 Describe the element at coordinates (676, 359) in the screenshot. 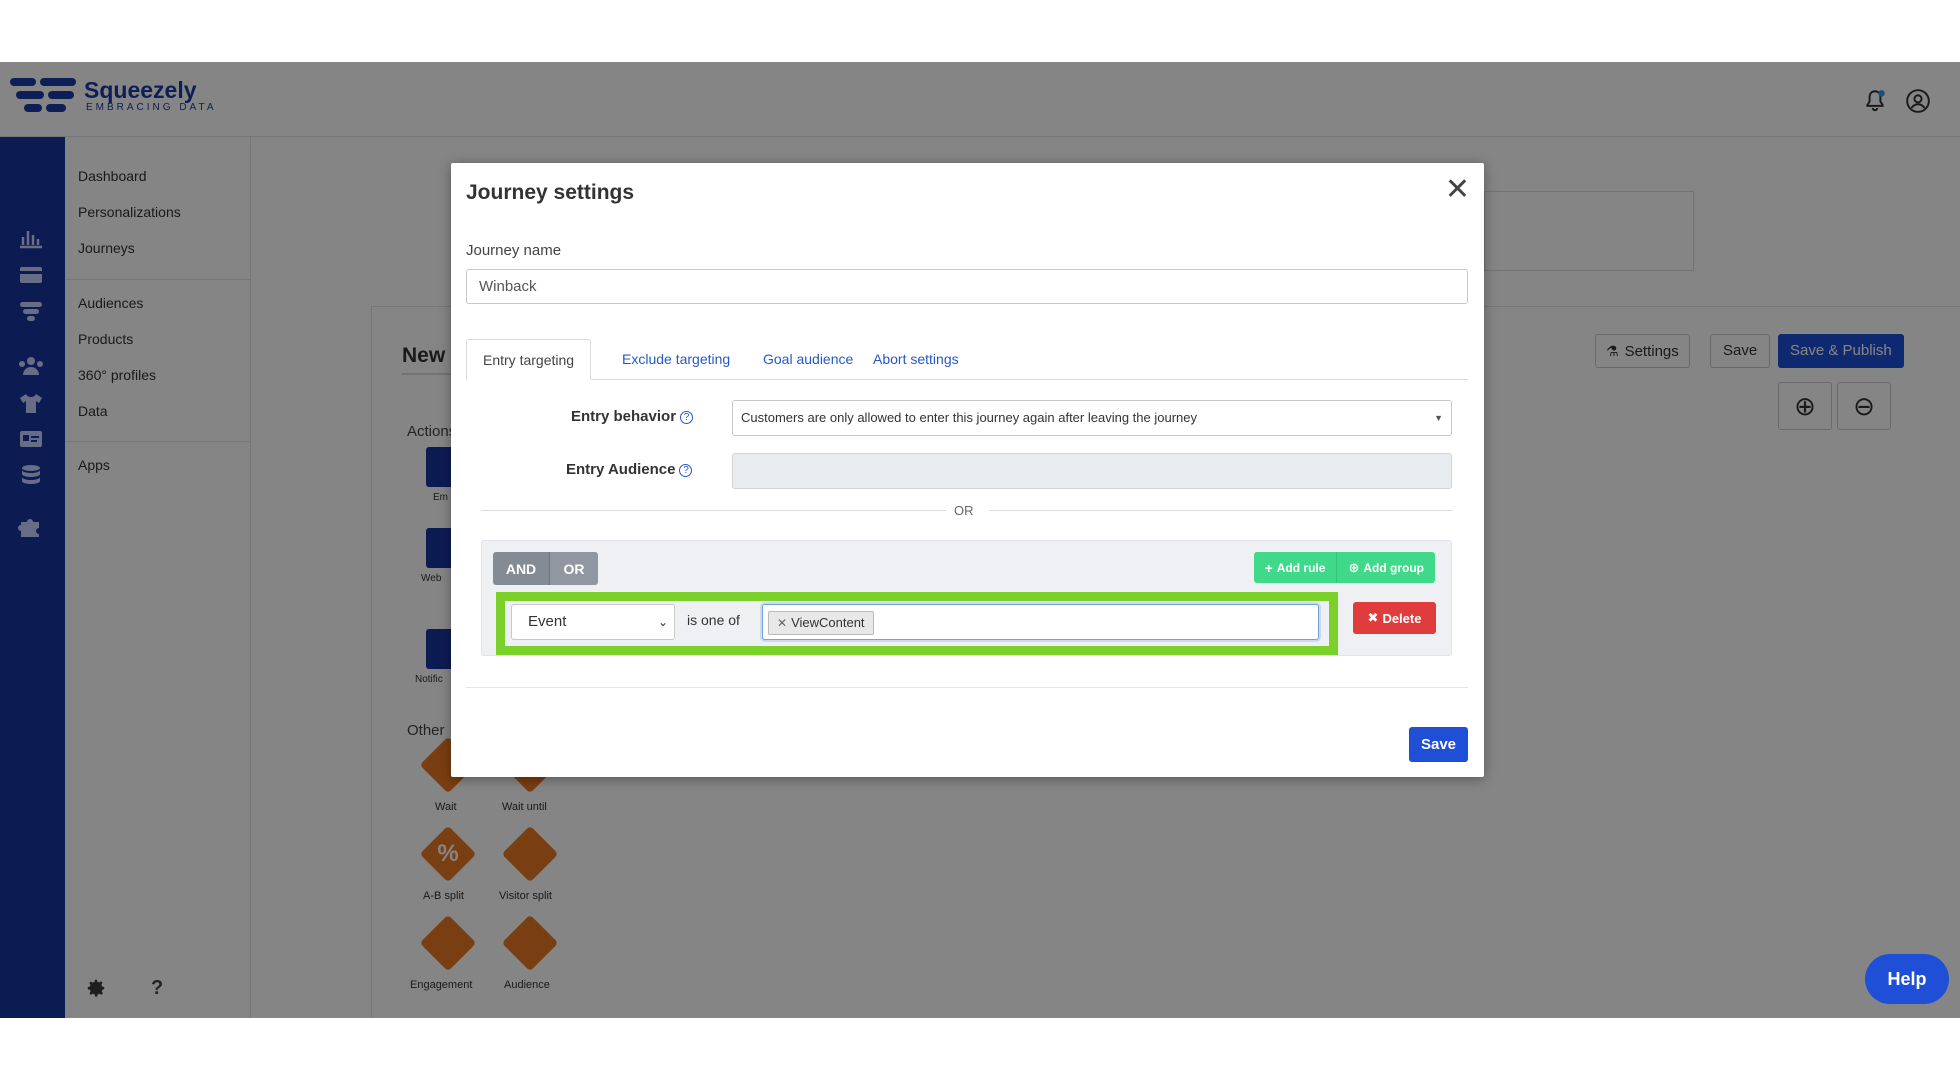

I see `tab-exclude-targeting: Exclude targeting` at that location.